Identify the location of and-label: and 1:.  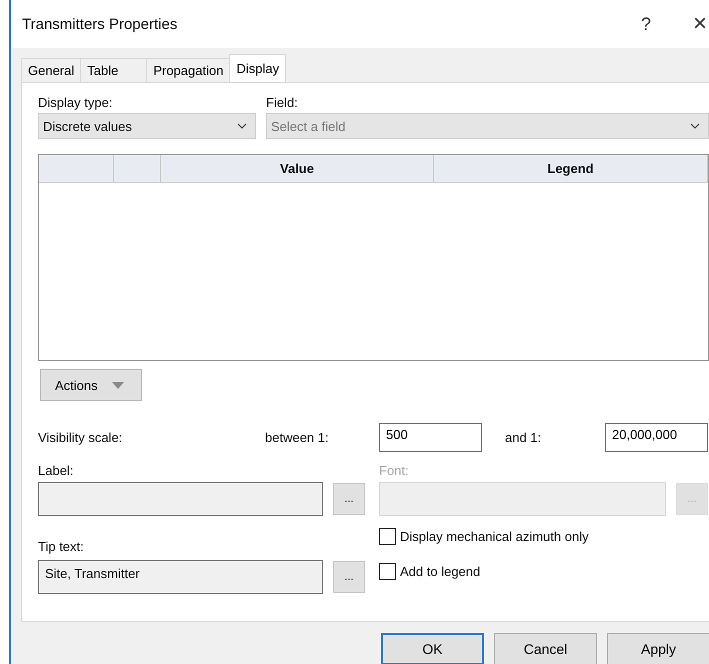
(523, 437).